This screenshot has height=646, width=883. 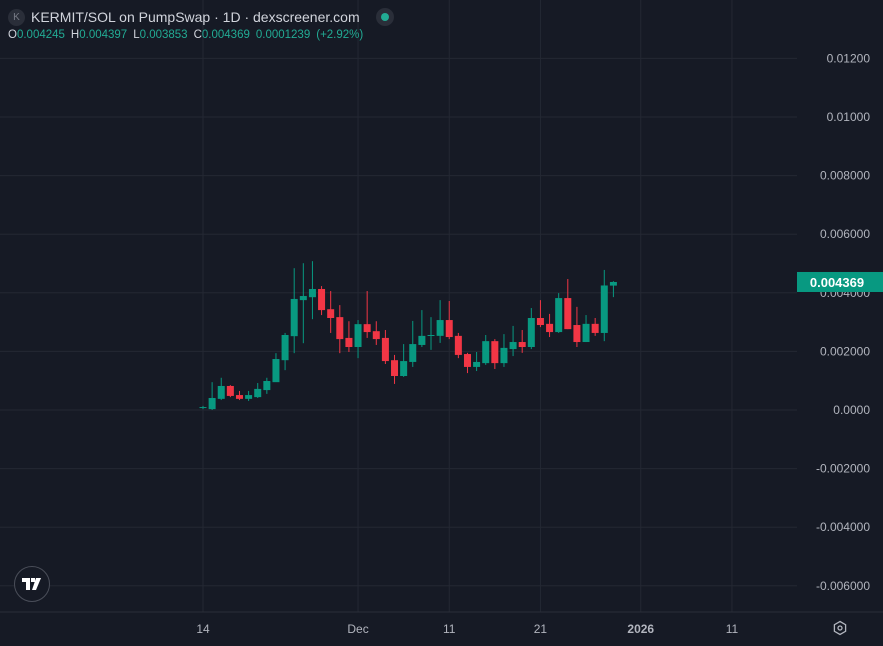 What do you see at coordinates (103, 35) in the screenshot?
I see `high-value: 0.004397` at bounding box center [103, 35].